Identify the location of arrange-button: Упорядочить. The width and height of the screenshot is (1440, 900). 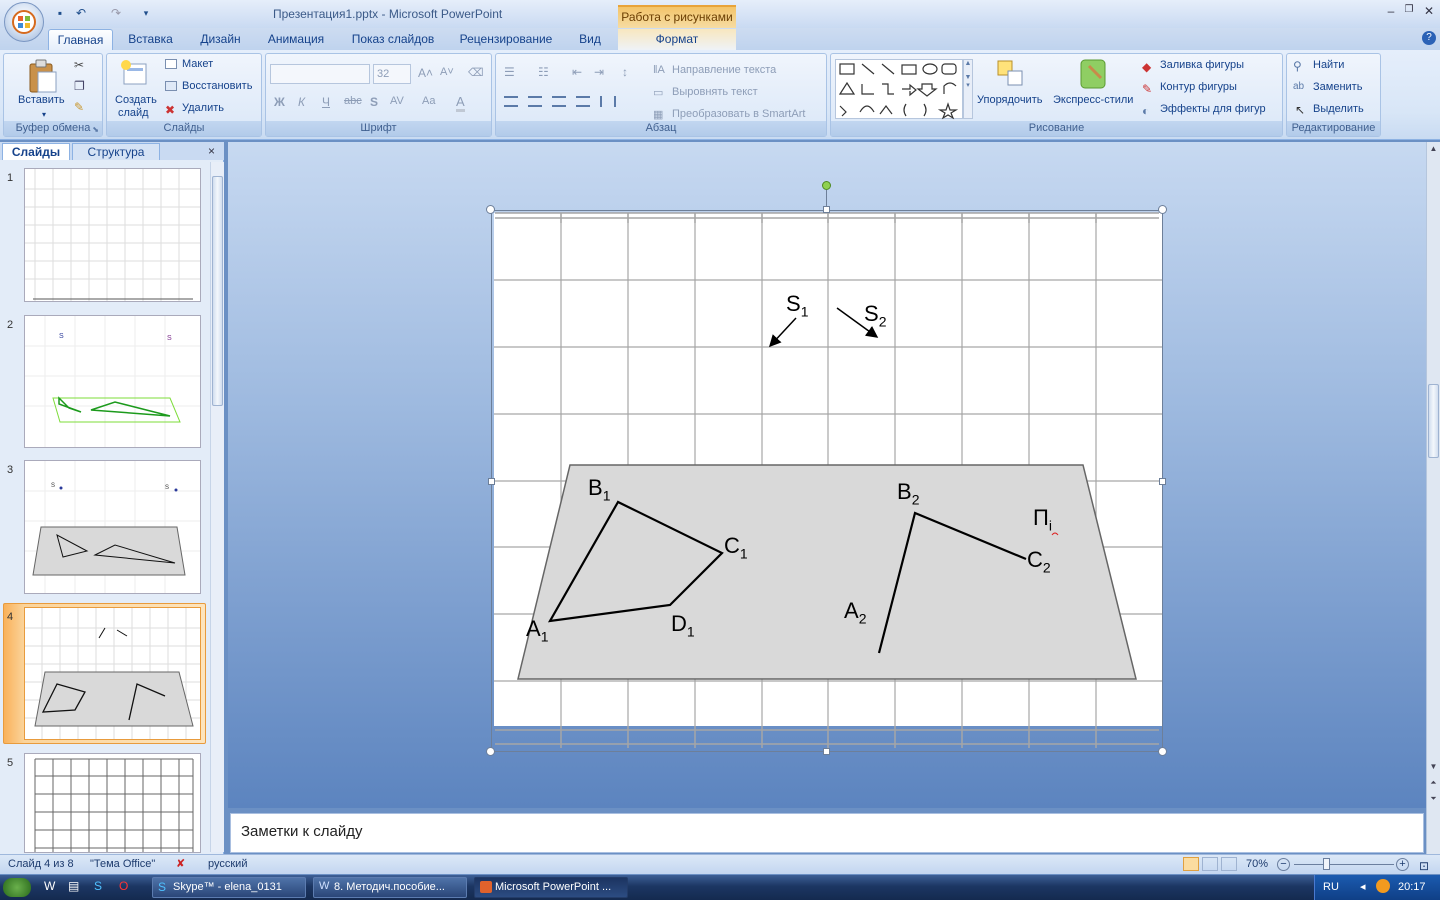
(1009, 100).